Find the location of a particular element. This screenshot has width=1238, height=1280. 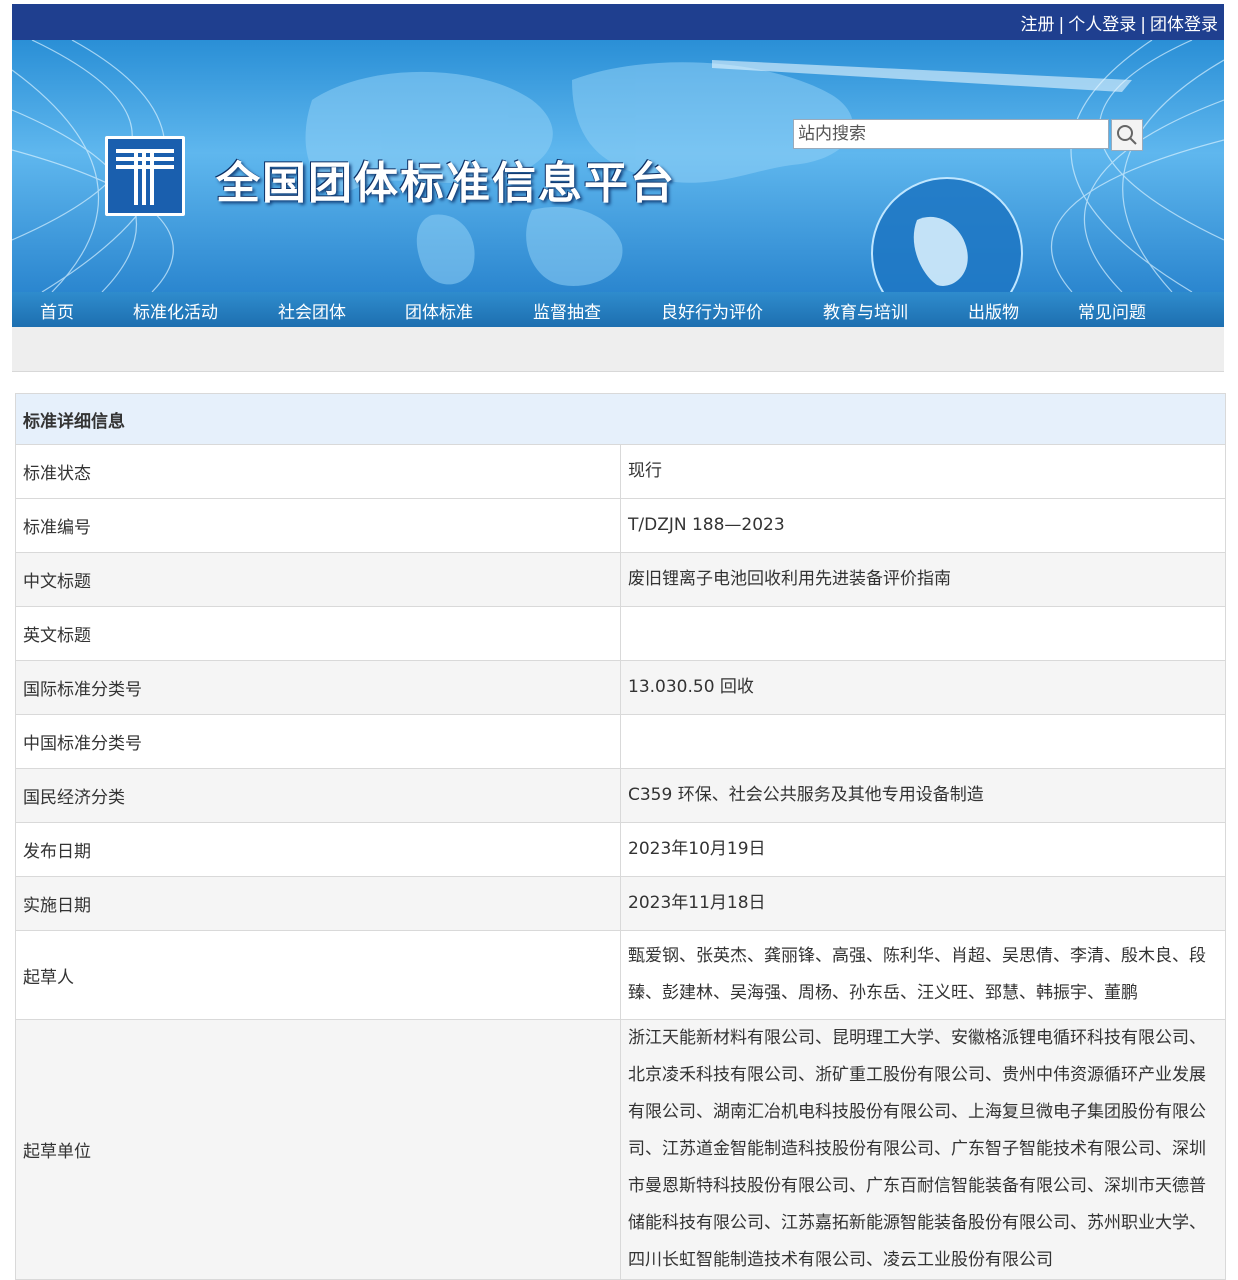

table-row: 标准编号 T/DZJN 188—2023 is located at coordinates (620, 525).